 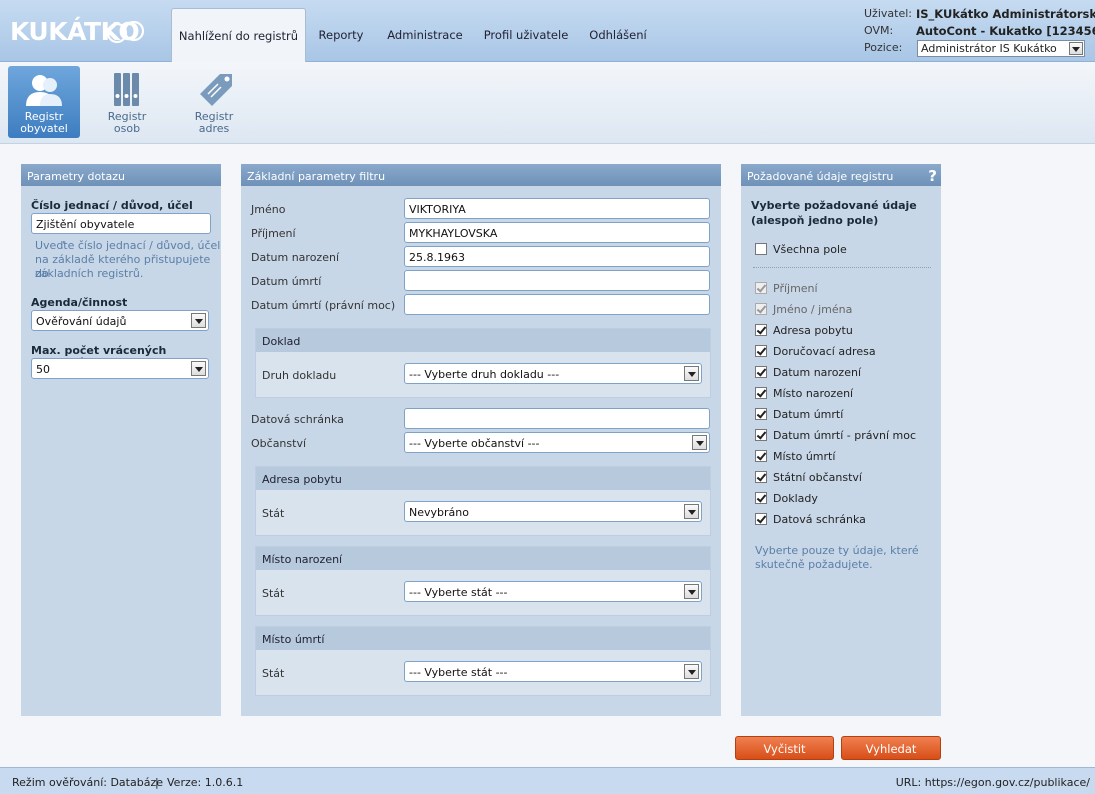 What do you see at coordinates (216, 90) in the screenshot?
I see `tag-icon` at bounding box center [216, 90].